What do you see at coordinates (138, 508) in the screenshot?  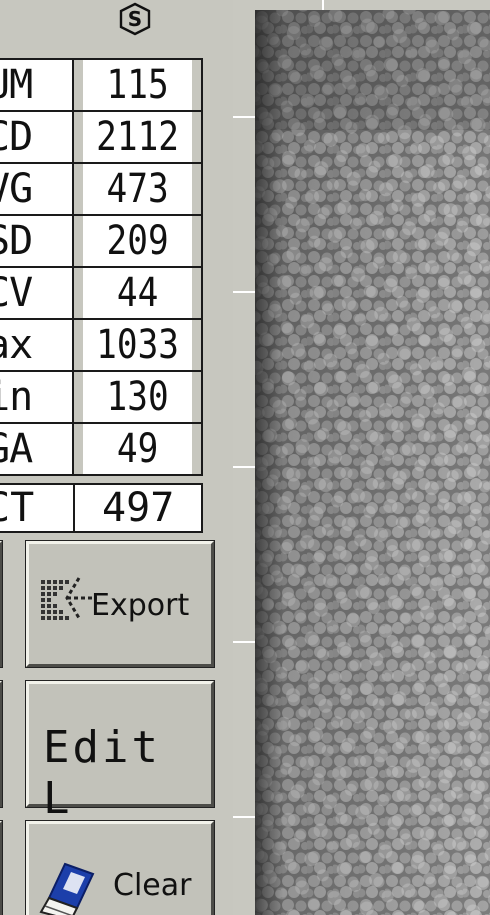 I see `count-value: 497` at bounding box center [138, 508].